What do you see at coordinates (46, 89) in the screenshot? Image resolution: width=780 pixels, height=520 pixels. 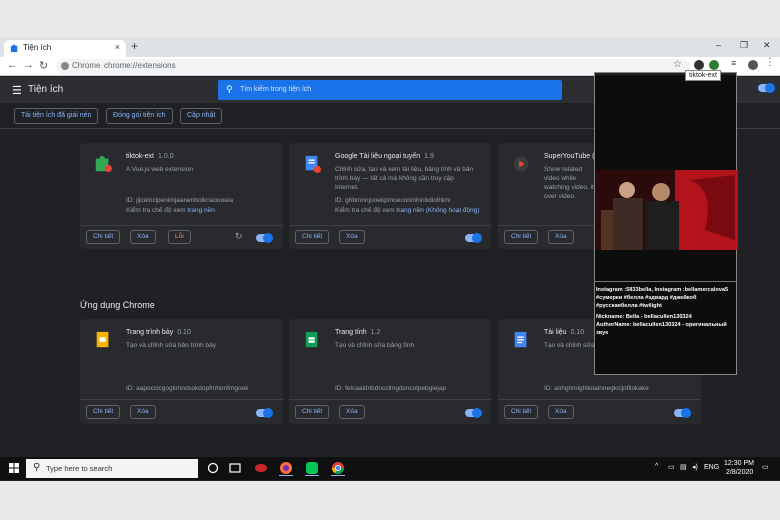 I see `page-title: Tiện ích` at bounding box center [46, 89].